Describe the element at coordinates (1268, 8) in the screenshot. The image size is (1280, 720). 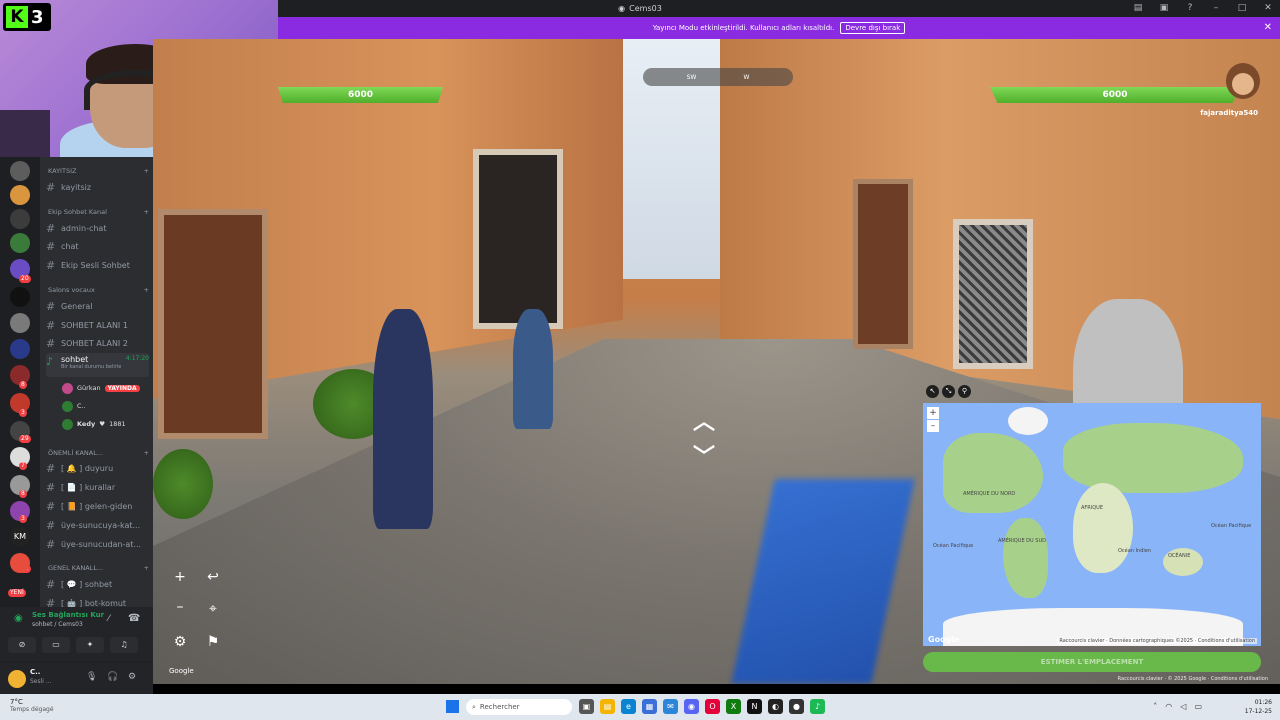
I see `close-window-icon: ✕` at that location.